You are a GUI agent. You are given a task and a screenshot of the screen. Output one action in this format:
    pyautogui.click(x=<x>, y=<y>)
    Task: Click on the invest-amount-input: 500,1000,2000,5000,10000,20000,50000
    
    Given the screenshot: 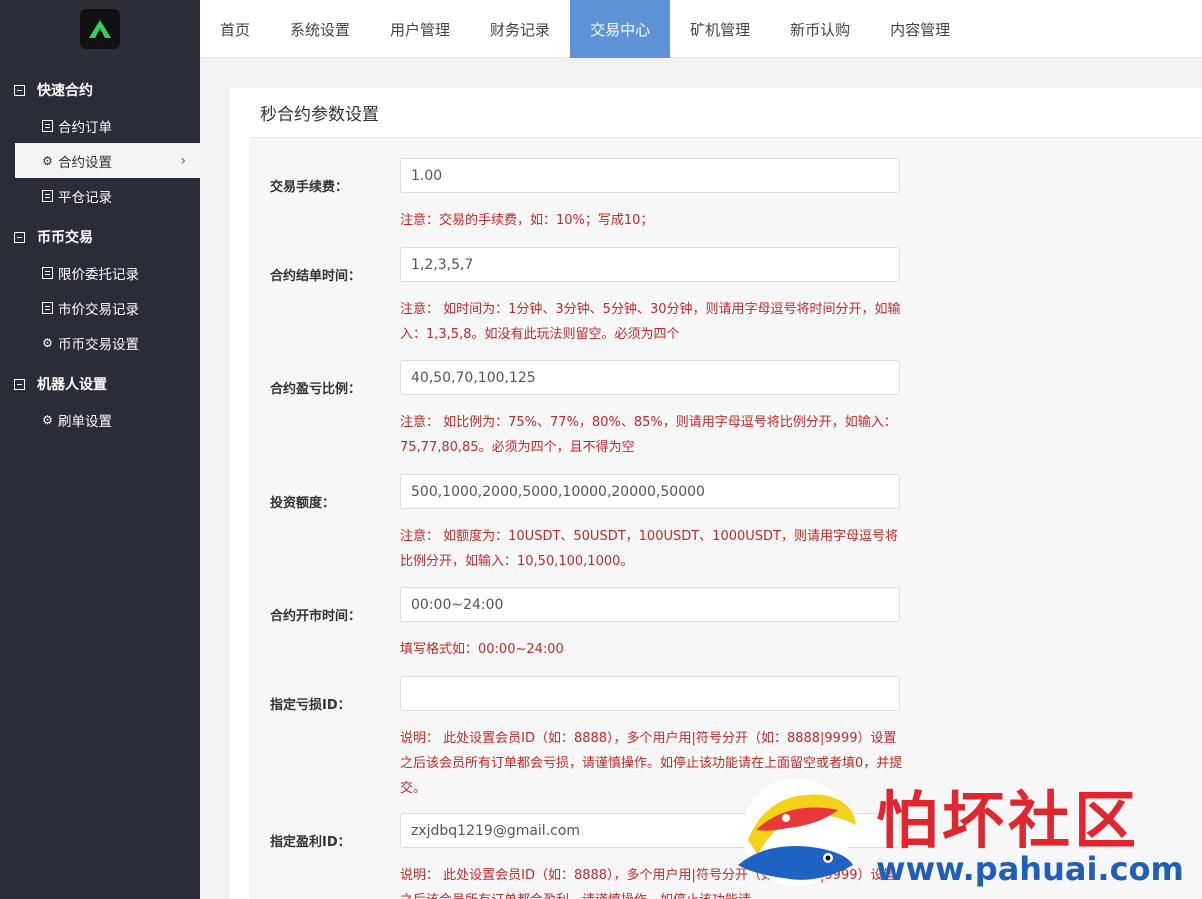 What is the action you would take?
    pyautogui.click(x=650, y=491)
    